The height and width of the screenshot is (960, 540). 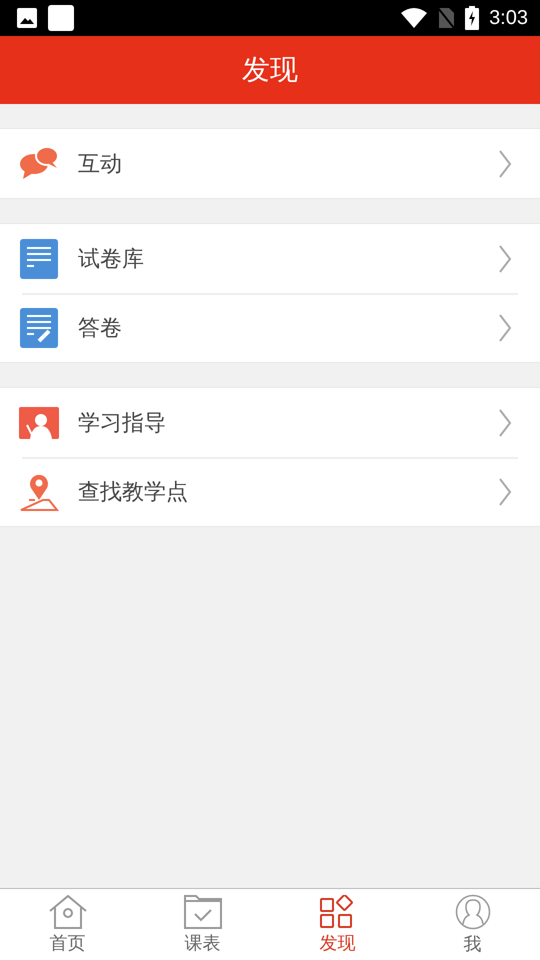 What do you see at coordinates (270, 70) in the screenshot?
I see `page-title: 发现` at bounding box center [270, 70].